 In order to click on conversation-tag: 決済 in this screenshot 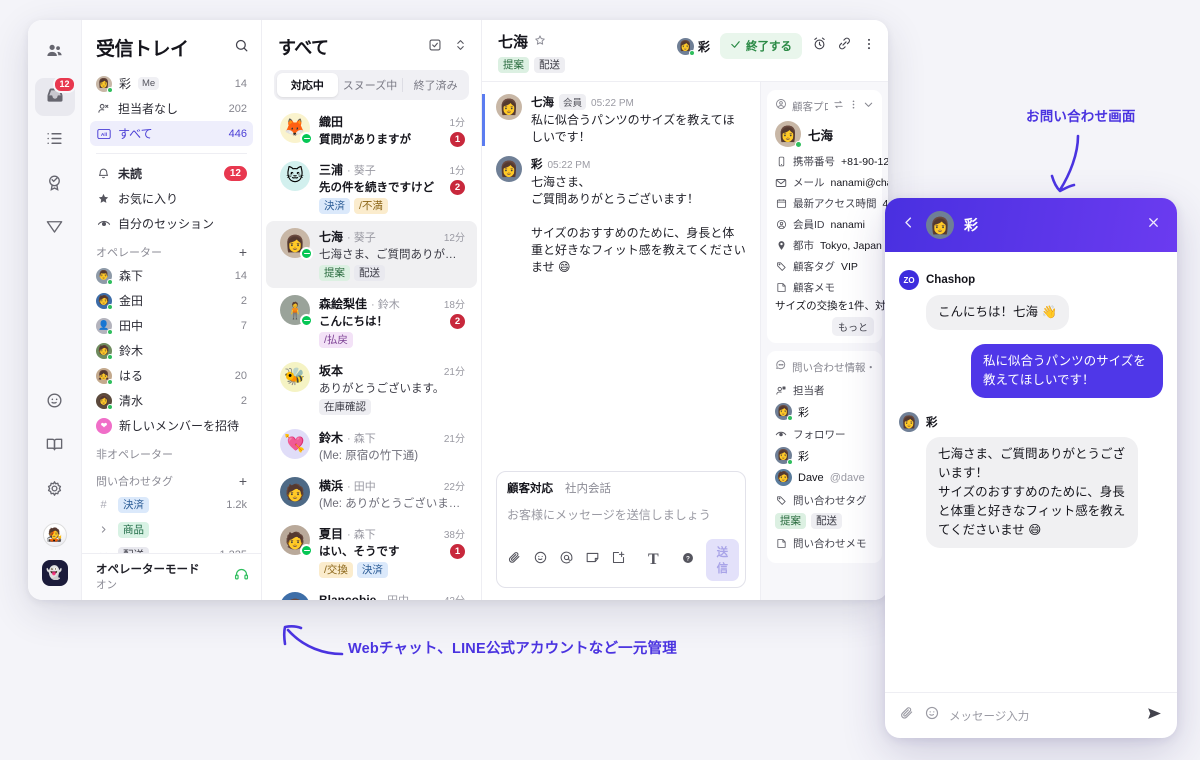, I will do `click(334, 206)`.